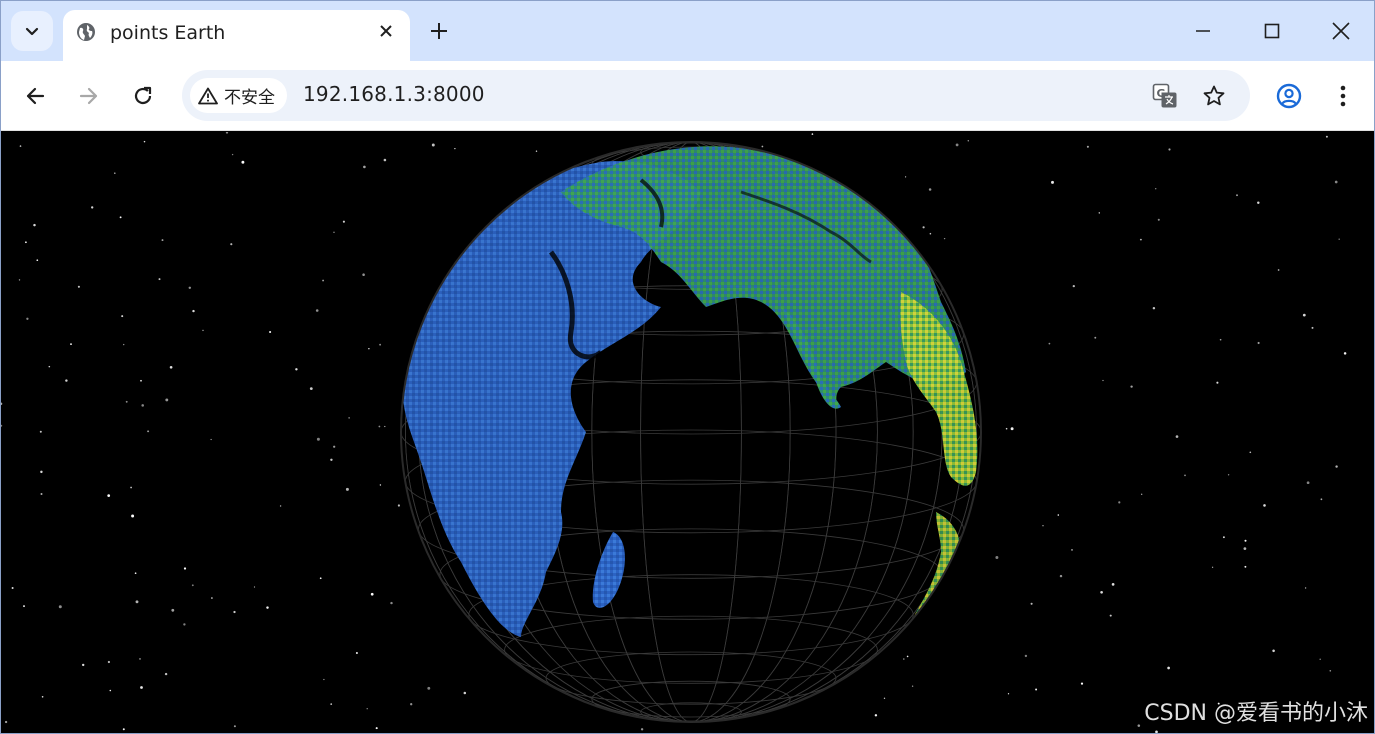 Image resolution: width=1375 pixels, height=734 pixels. I want to click on close-tab-button, so click(386, 31).